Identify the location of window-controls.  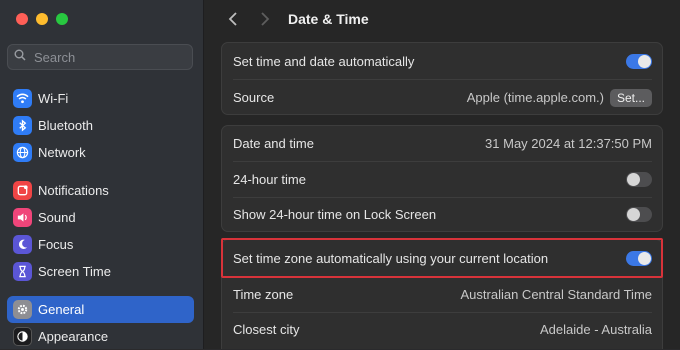
(42, 19).